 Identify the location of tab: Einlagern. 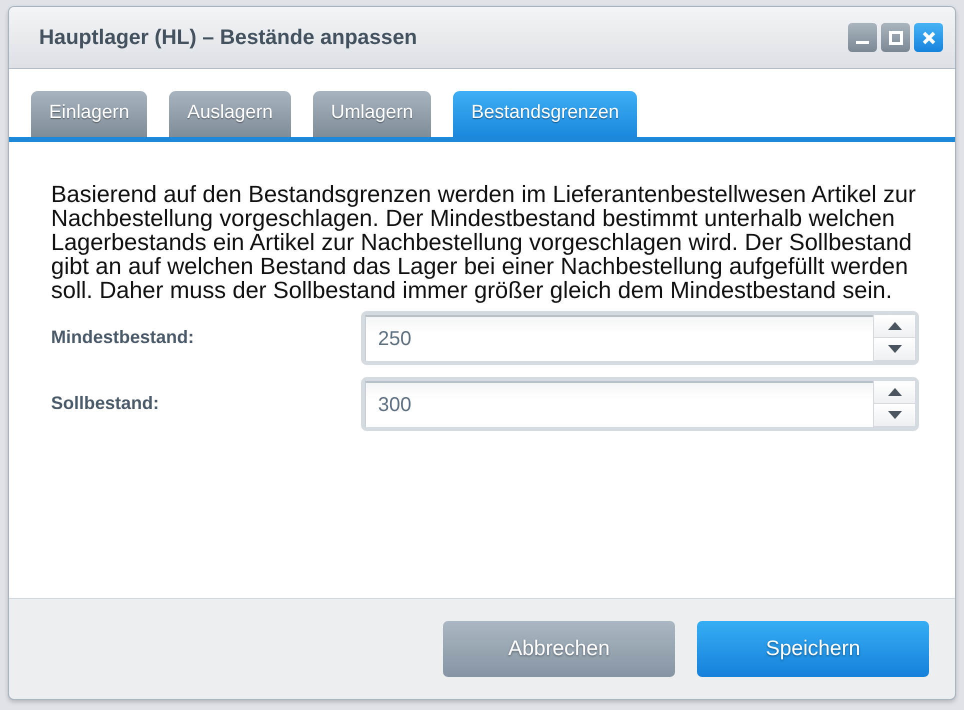
(89, 113).